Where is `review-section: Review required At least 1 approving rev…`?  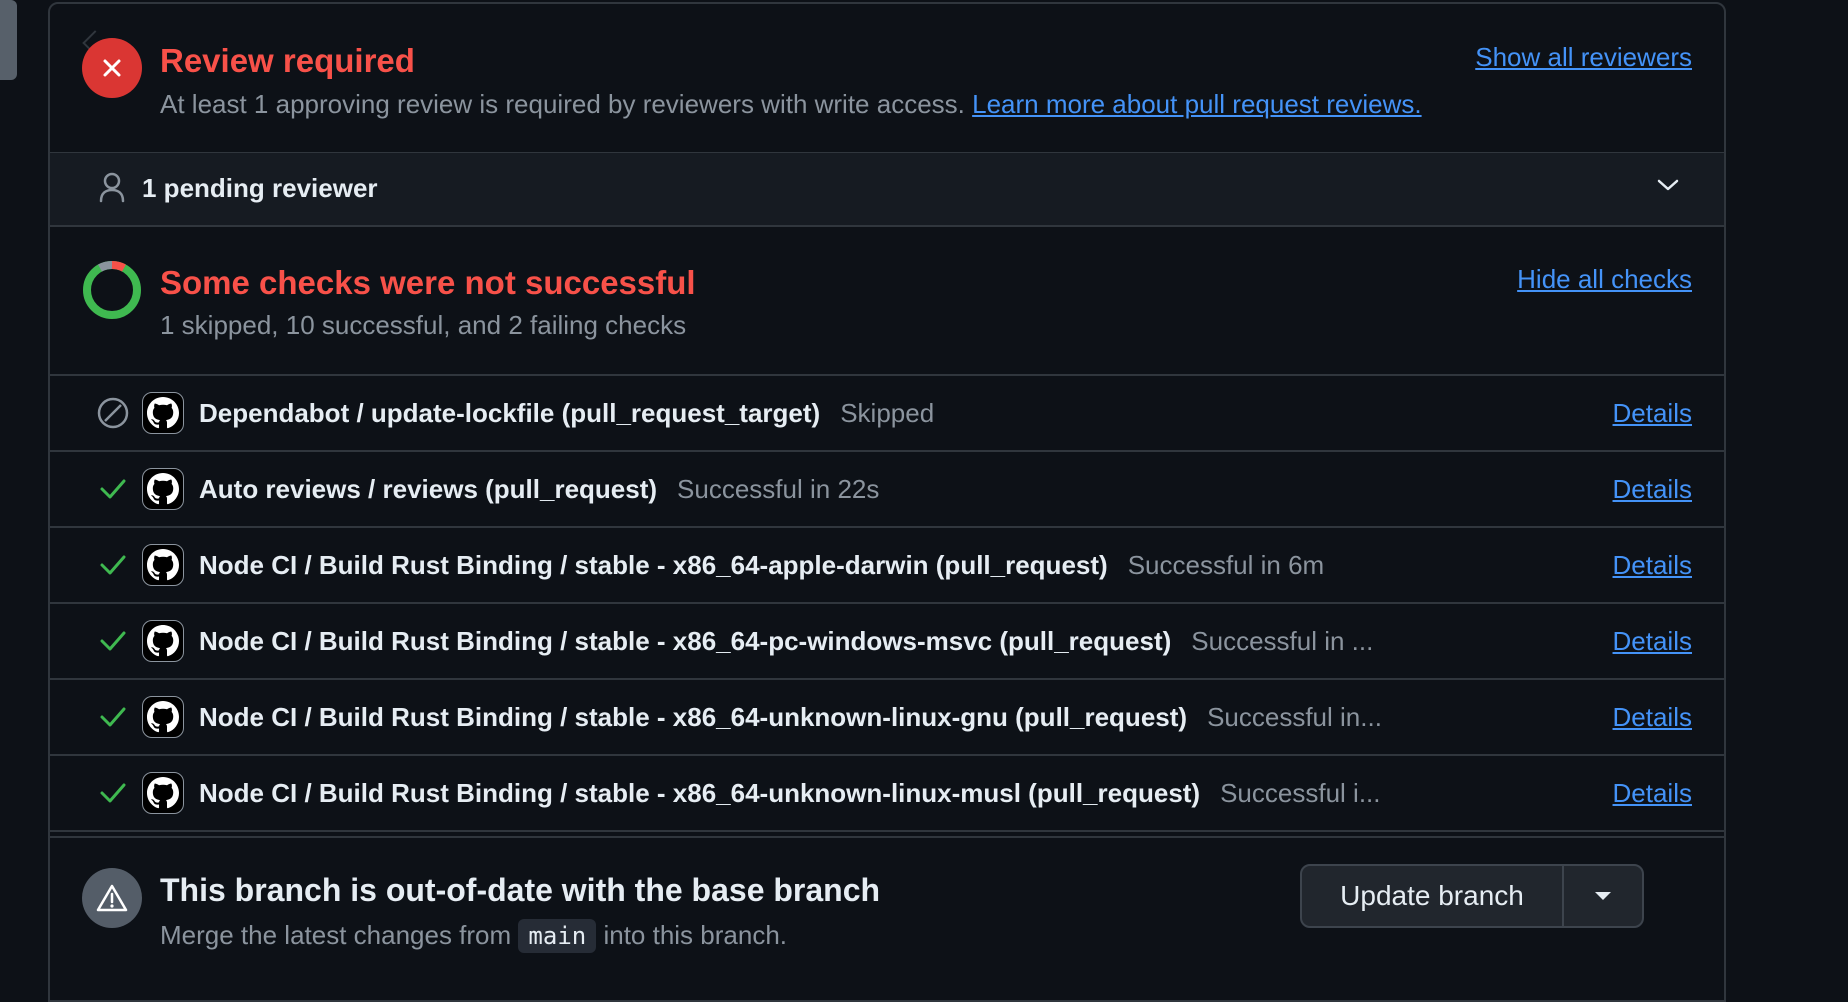 review-section: Review required At least 1 approving rev… is located at coordinates (887, 78).